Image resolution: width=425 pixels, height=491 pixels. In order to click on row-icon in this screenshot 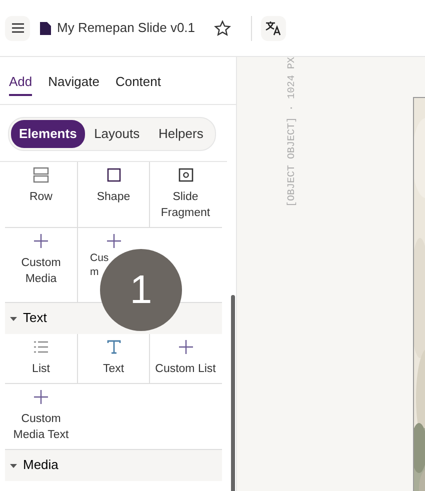, I will do `click(41, 174)`.